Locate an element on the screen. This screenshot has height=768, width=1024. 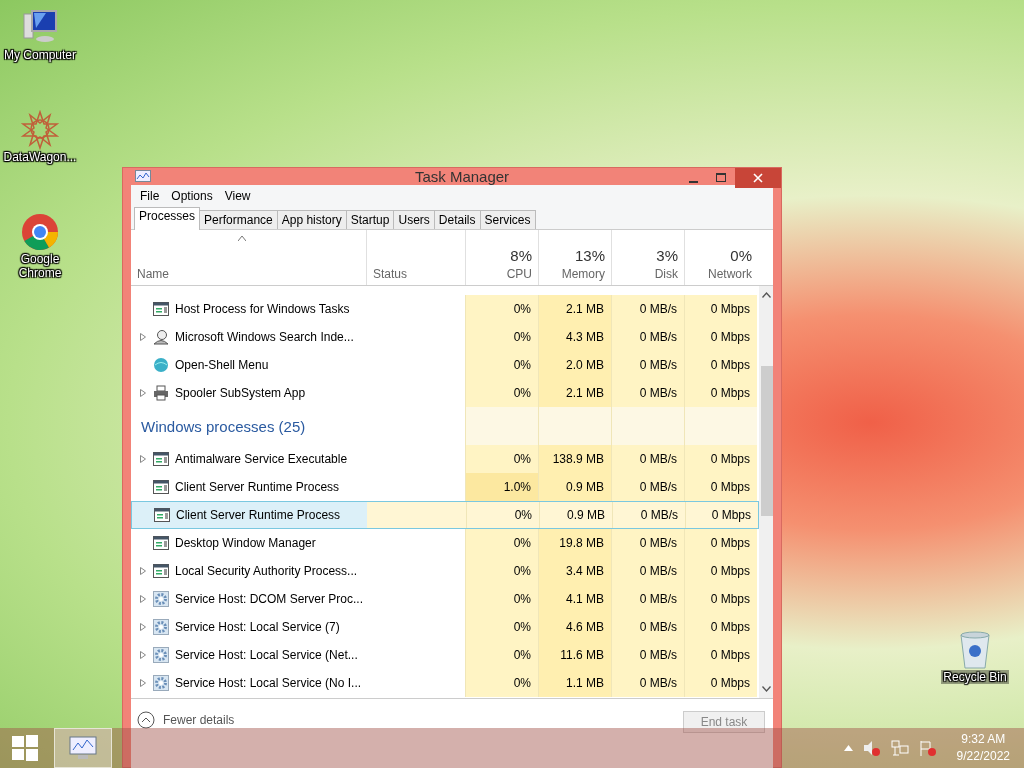
clock-time: 9:32 AM is located at coordinates (983, 739).